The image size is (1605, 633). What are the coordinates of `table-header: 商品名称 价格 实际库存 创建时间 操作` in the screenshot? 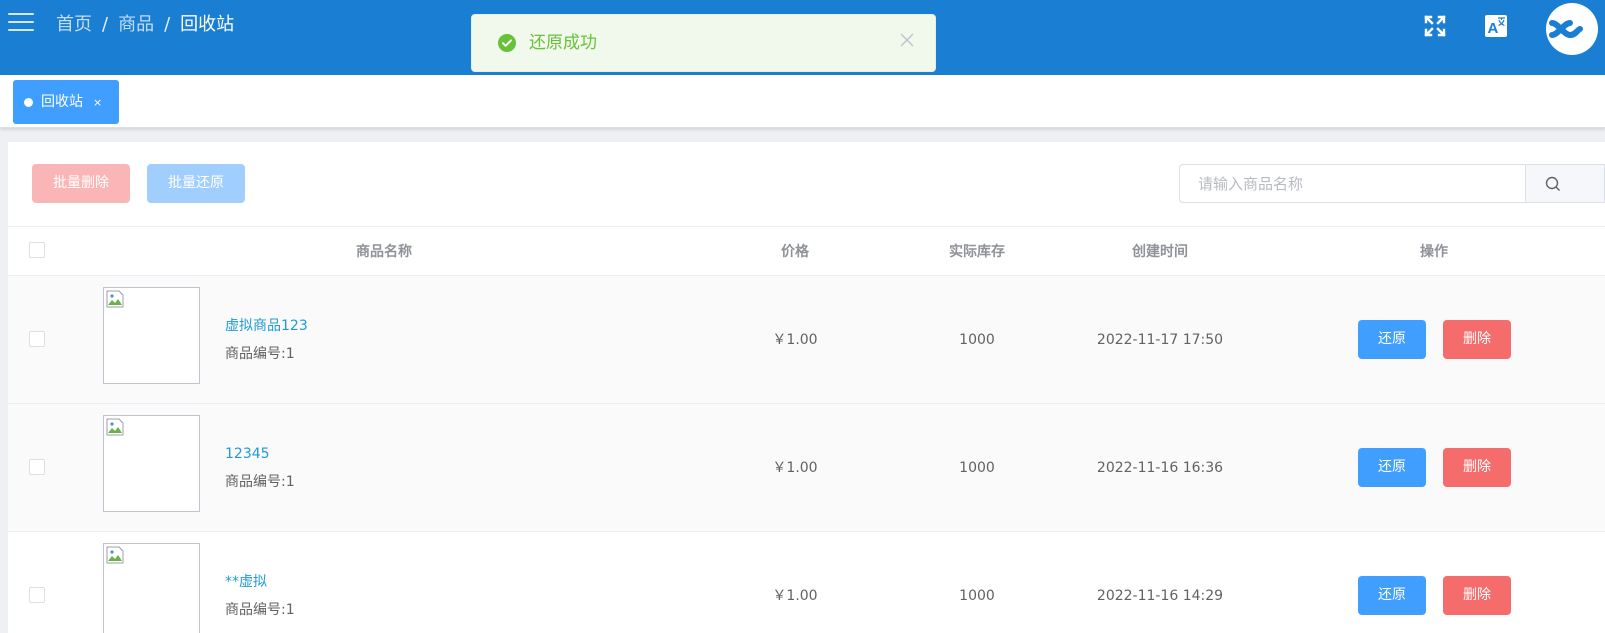 It's located at (806, 251).